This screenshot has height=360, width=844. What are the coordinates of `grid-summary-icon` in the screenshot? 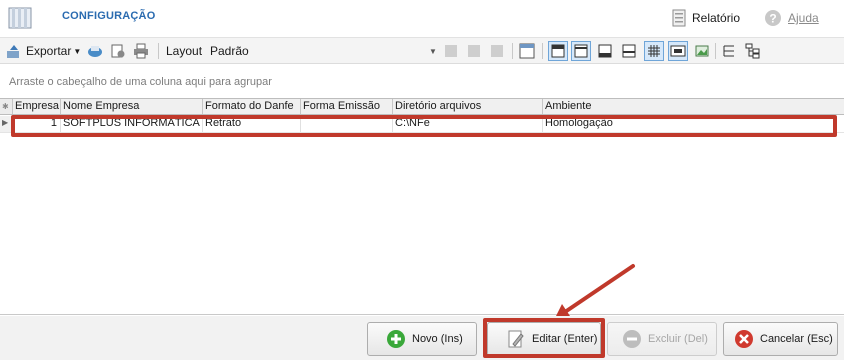 It's located at (629, 51).